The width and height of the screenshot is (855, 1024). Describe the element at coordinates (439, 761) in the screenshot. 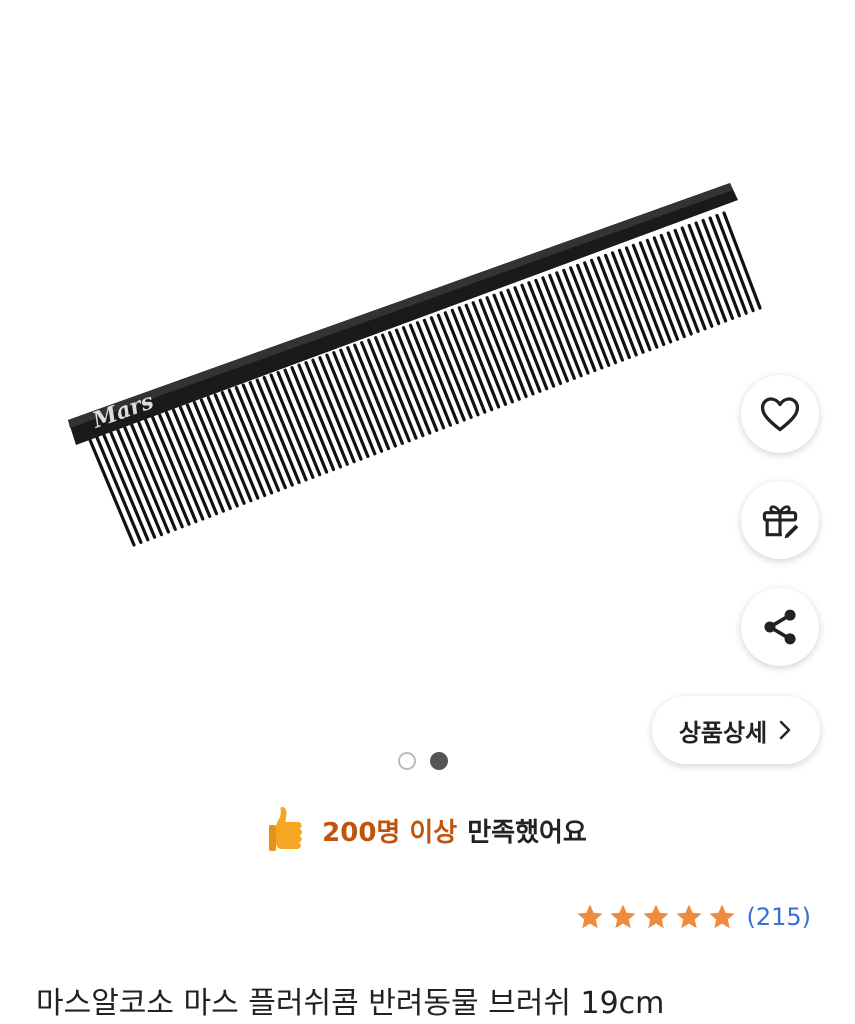

I see `carousel-dot-active` at that location.